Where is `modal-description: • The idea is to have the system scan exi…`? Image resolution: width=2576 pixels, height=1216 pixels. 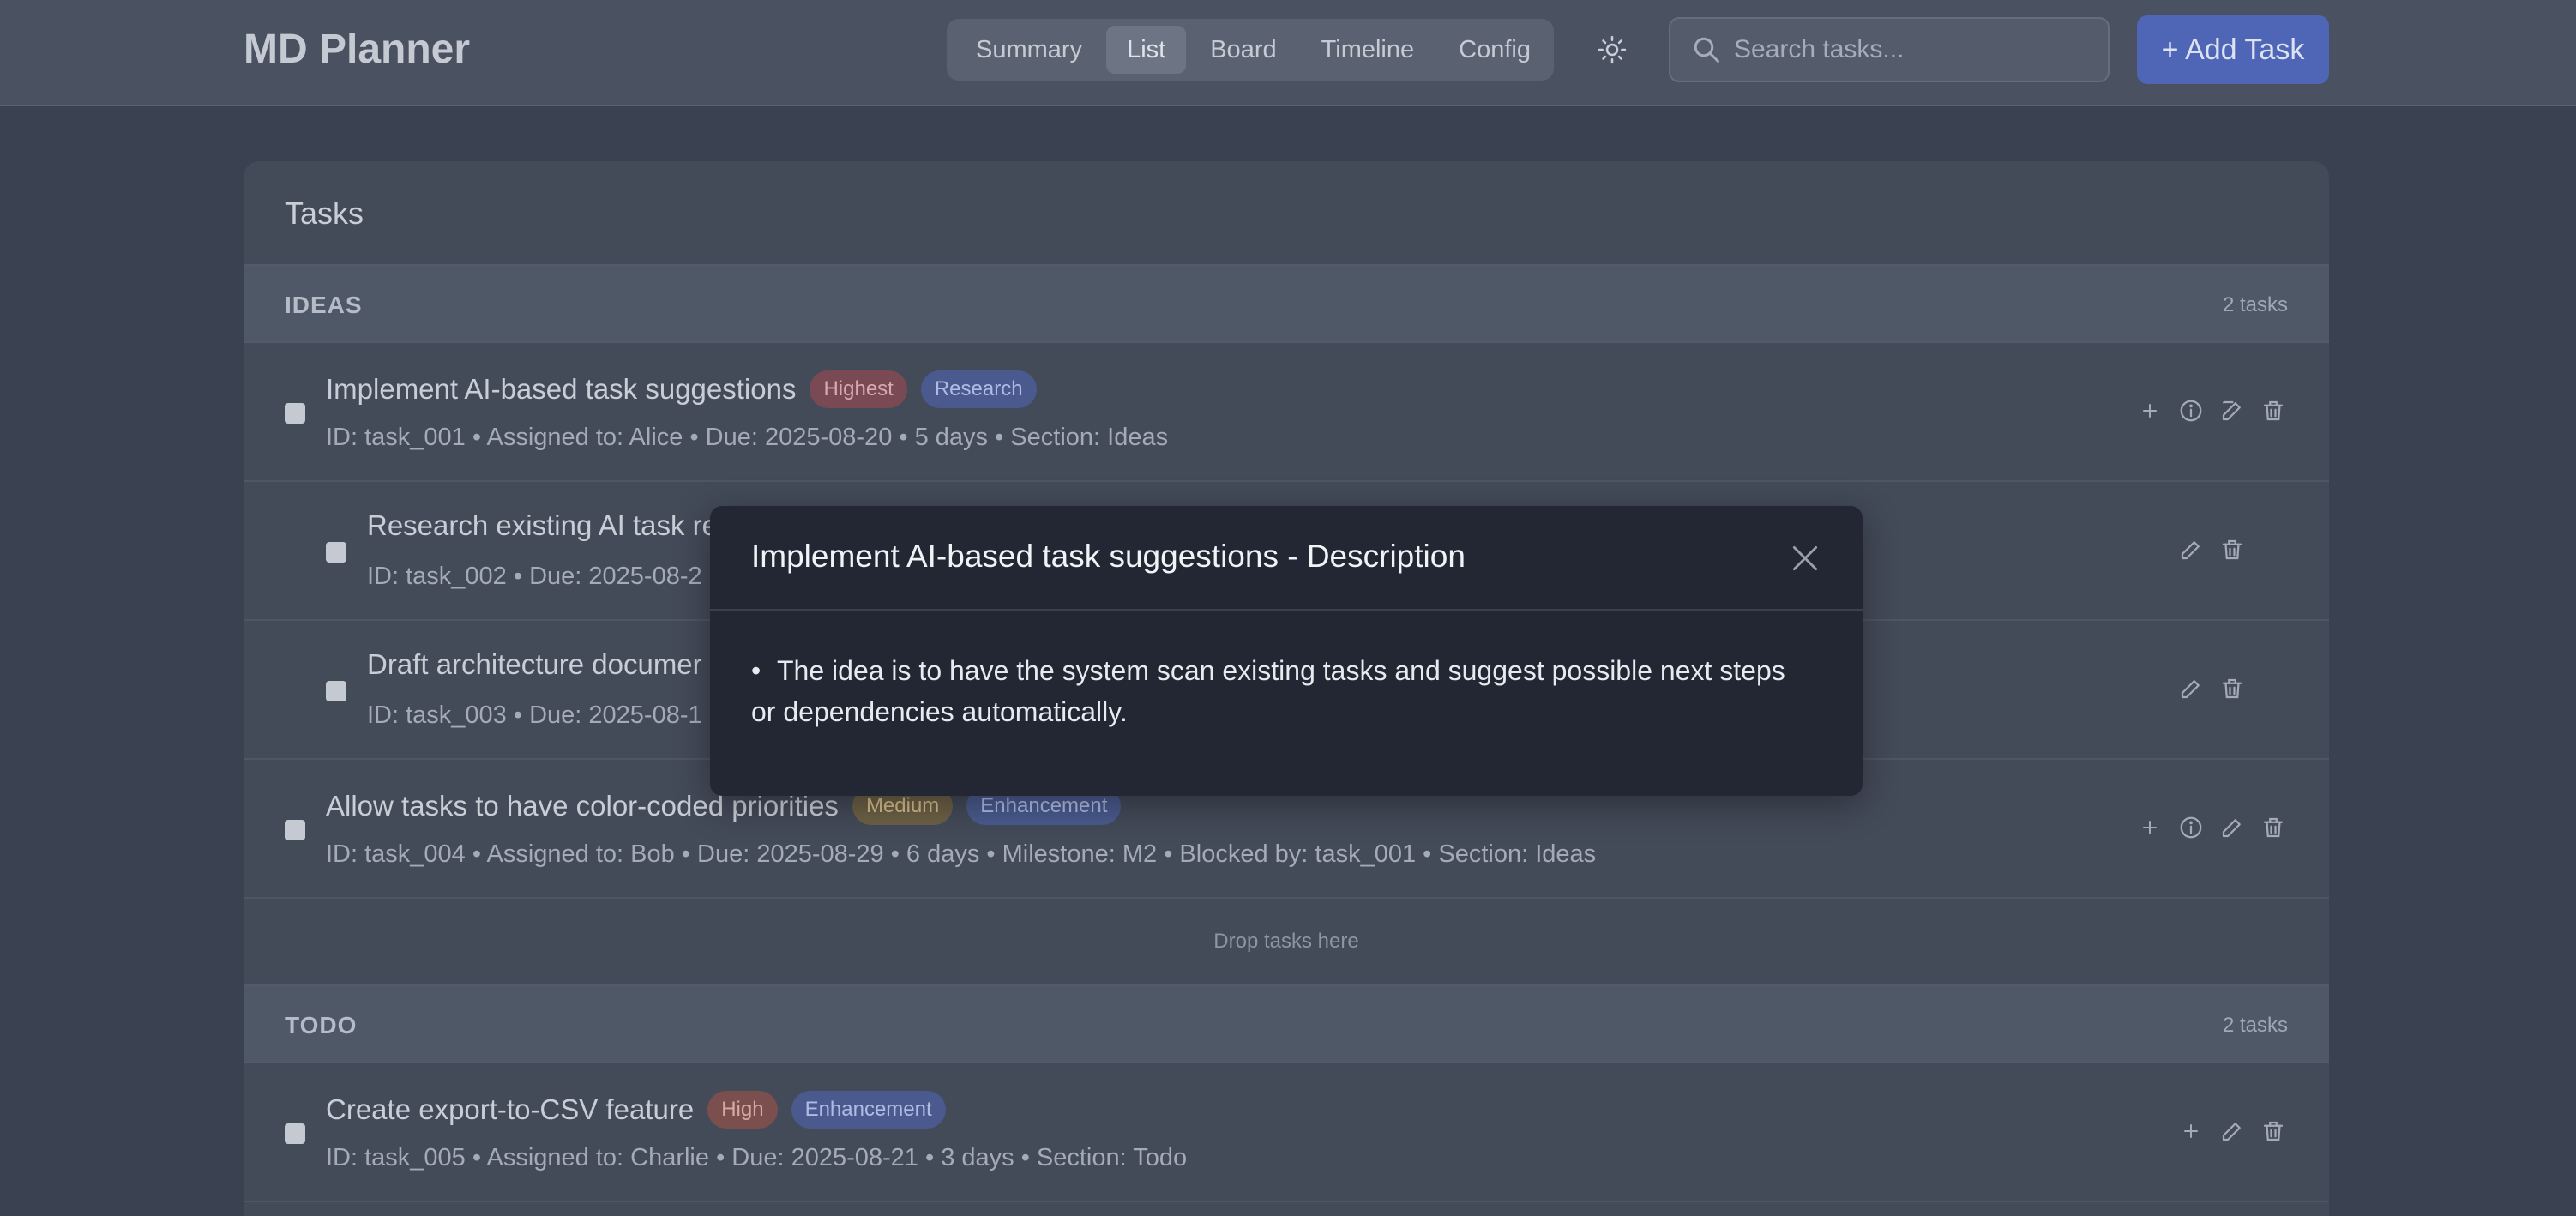 modal-description: • The idea is to have the system scan exi… is located at coordinates (1287, 691).